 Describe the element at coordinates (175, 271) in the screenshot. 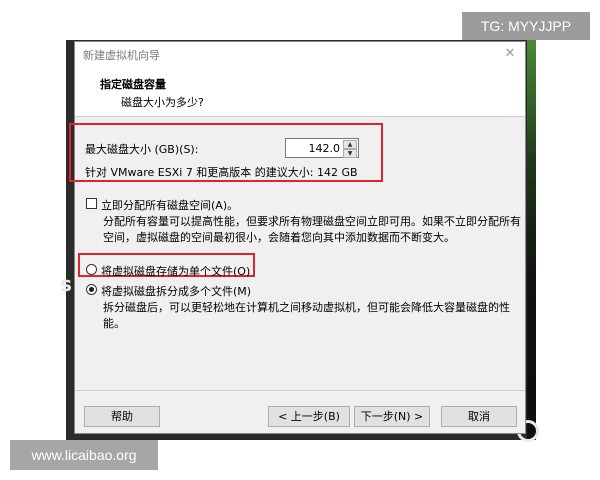

I see `single-file-label: 将虚拟磁盘存储为单个文件(O)` at that location.